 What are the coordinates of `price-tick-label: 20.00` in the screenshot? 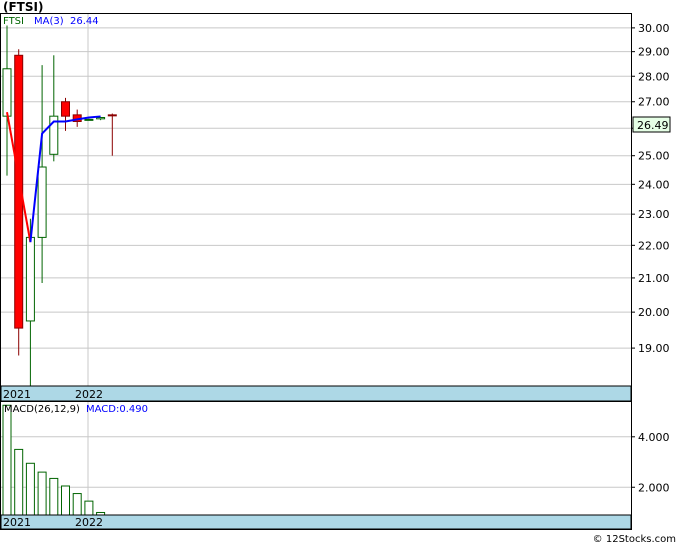 It's located at (654, 312).